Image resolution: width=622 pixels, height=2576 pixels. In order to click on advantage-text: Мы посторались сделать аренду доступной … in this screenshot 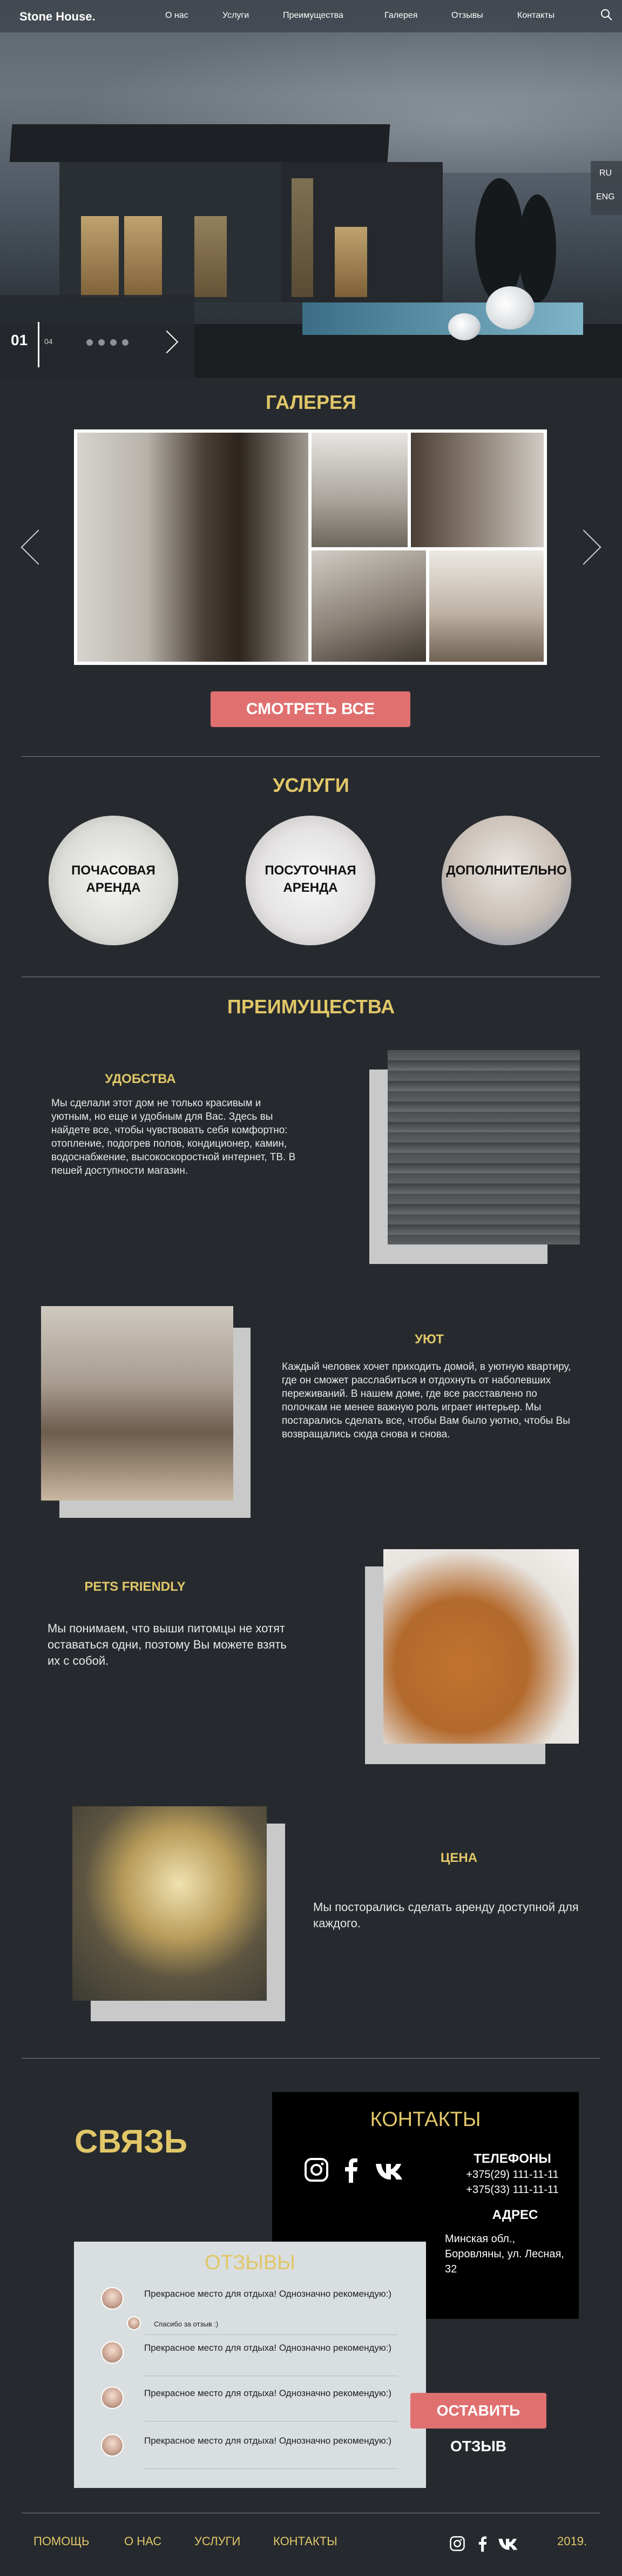, I will do `click(446, 1915)`.